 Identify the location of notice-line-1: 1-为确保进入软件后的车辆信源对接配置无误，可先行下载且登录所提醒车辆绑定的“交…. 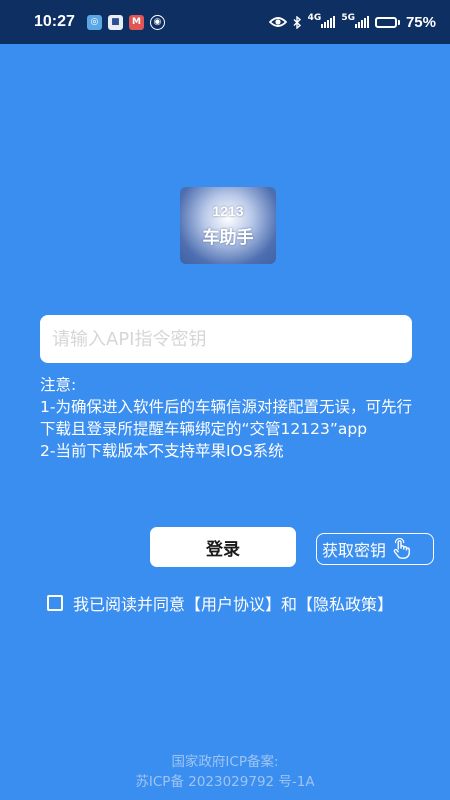
(226, 418).